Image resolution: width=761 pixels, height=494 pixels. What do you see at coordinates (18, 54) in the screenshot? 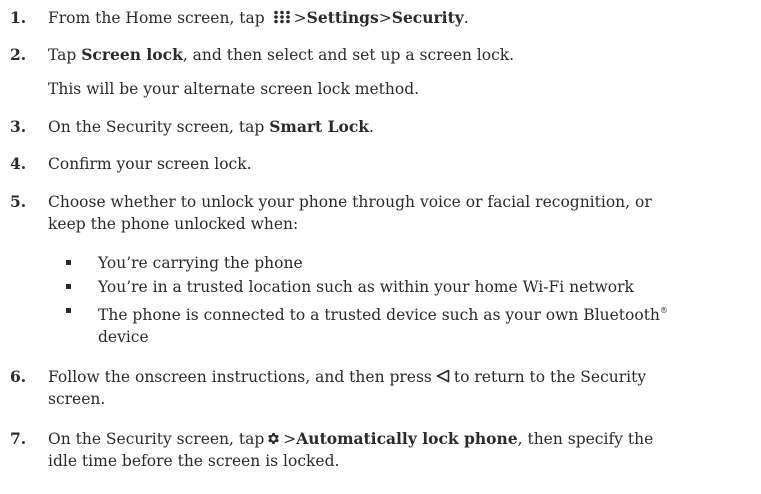
I see `step-number: 2.` at bounding box center [18, 54].